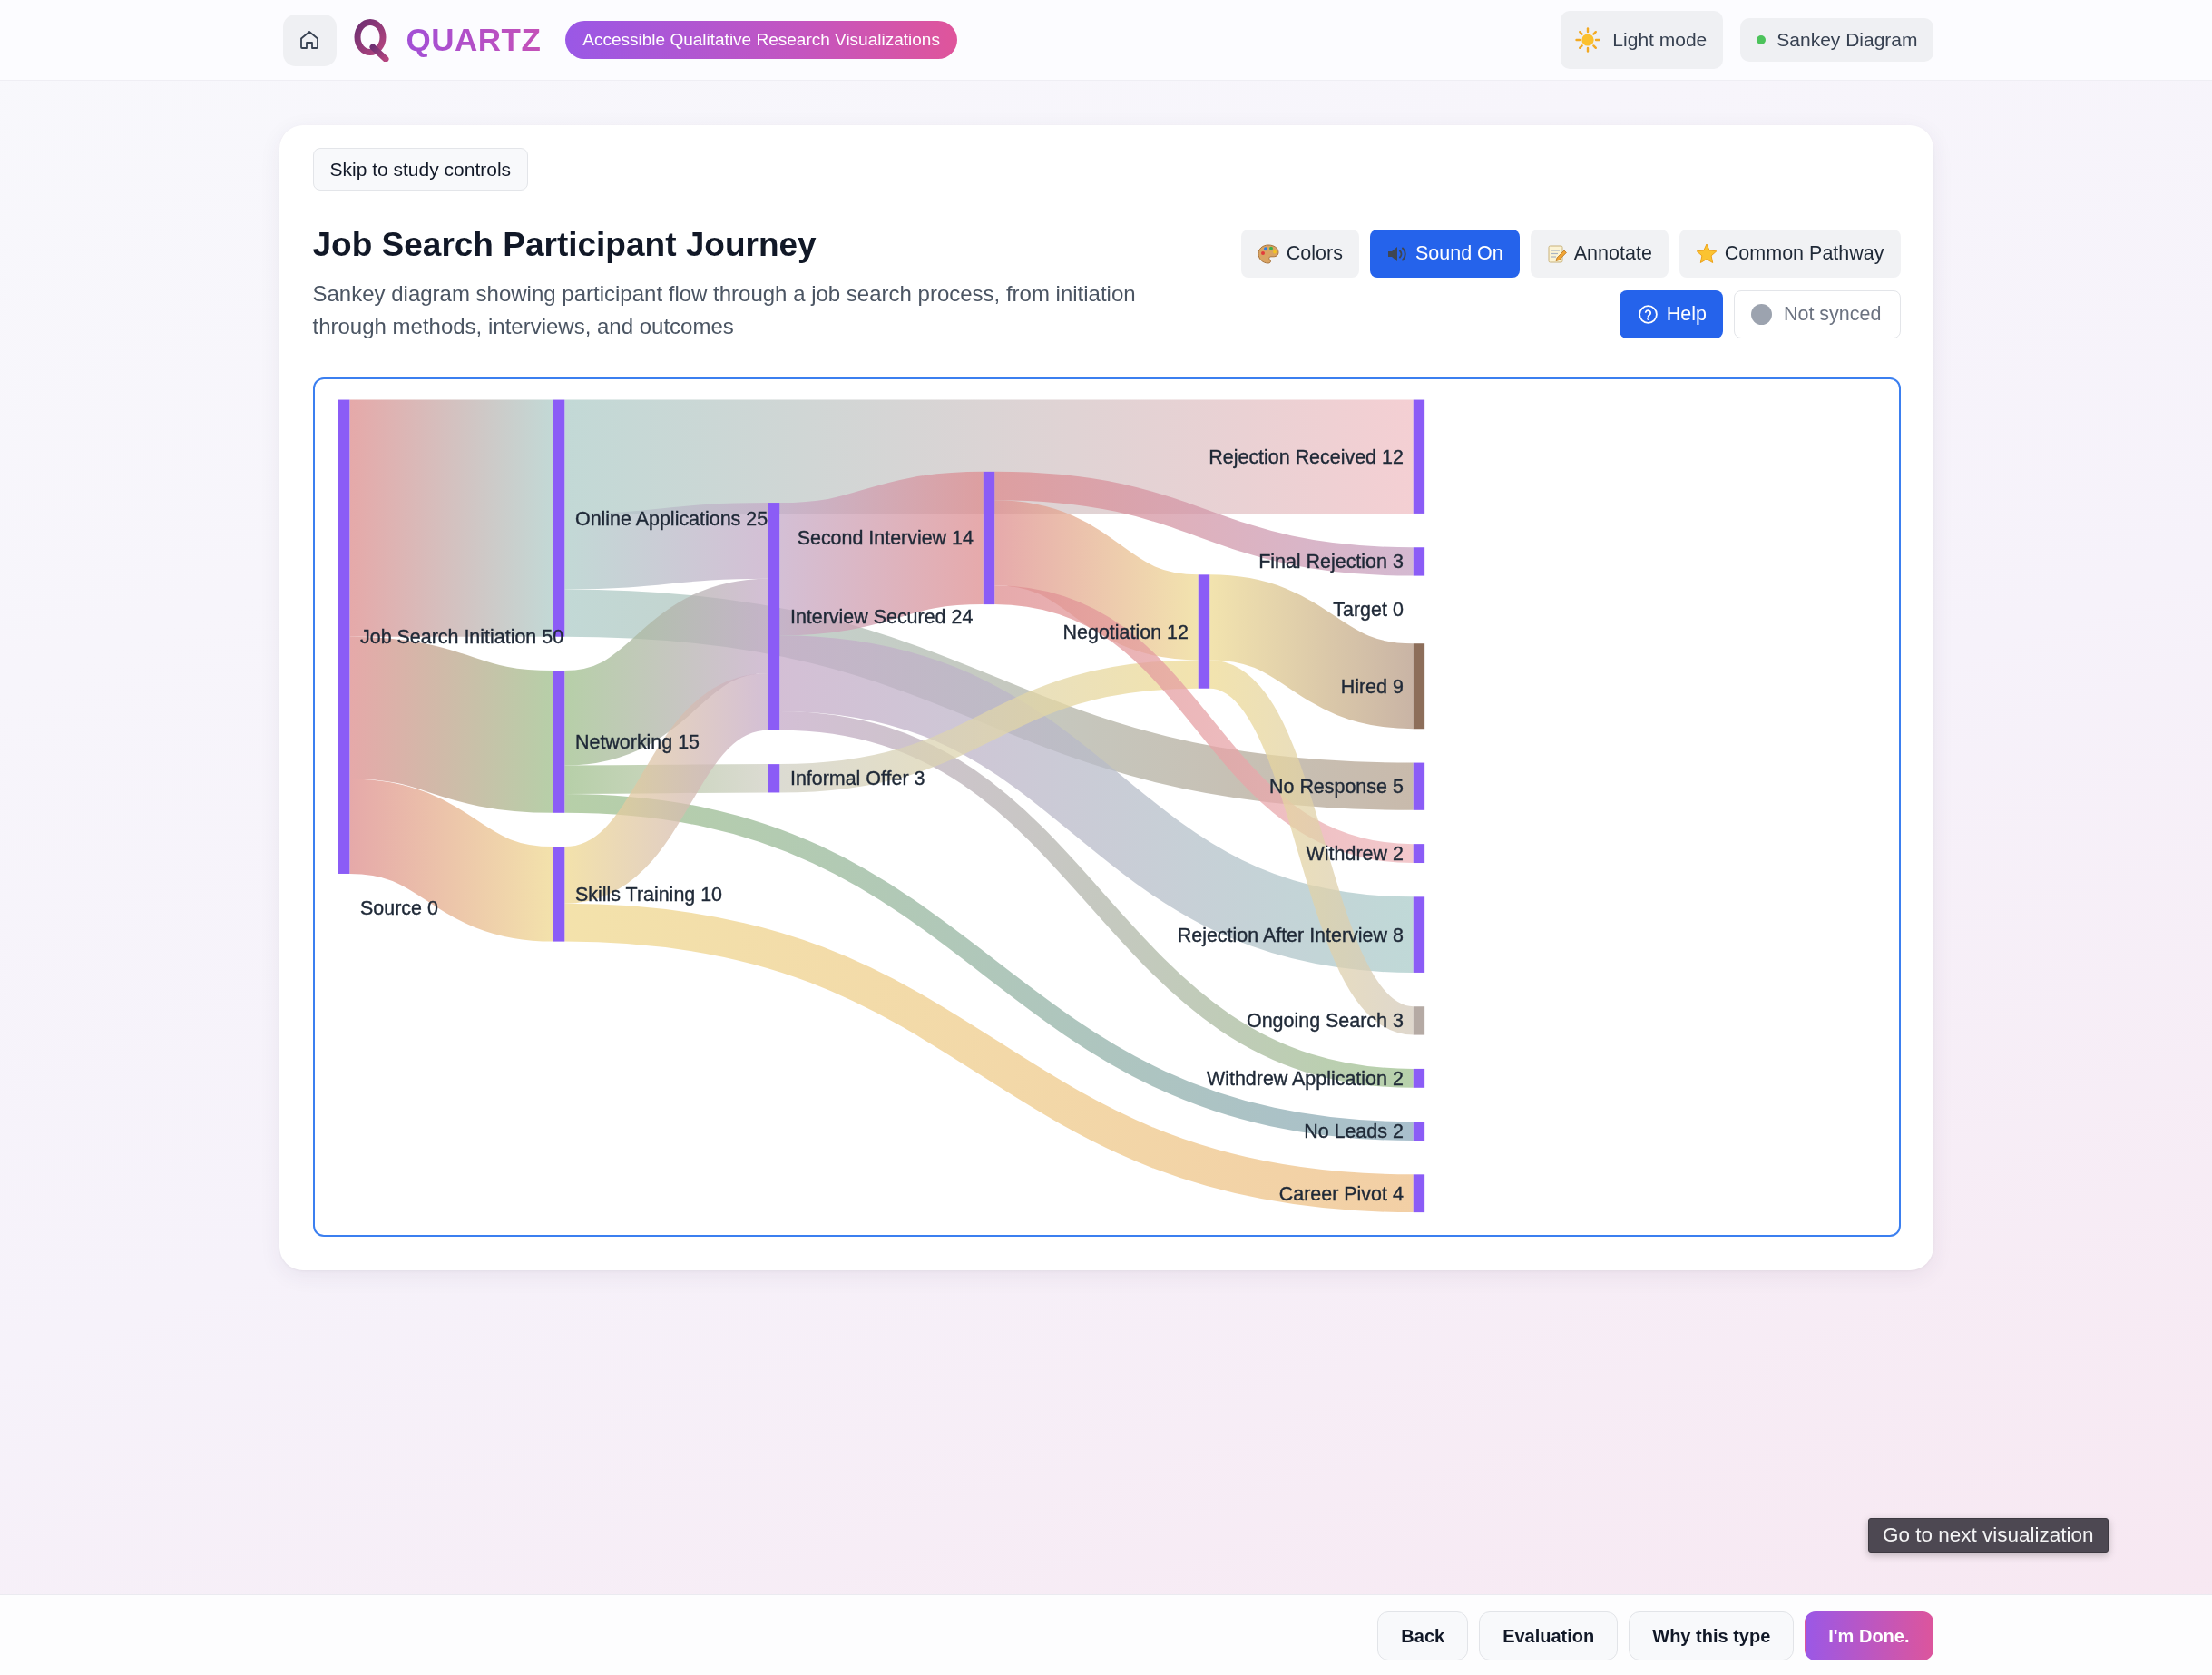  What do you see at coordinates (1299, 254) in the screenshot?
I see `colors-button: Colors` at bounding box center [1299, 254].